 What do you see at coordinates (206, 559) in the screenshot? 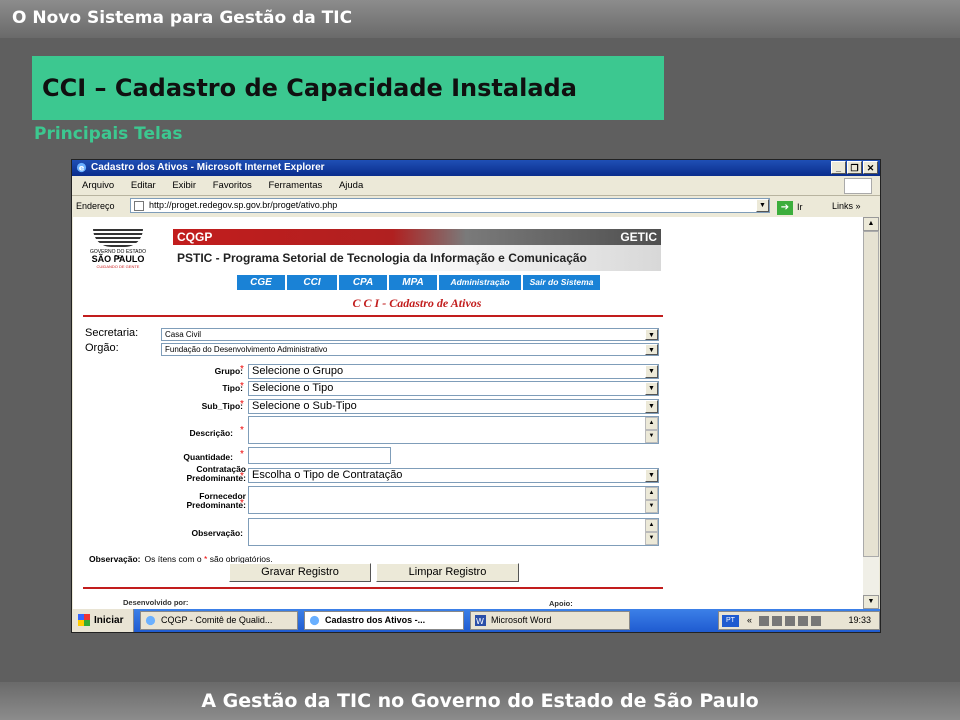
I see `note-star: *` at bounding box center [206, 559].